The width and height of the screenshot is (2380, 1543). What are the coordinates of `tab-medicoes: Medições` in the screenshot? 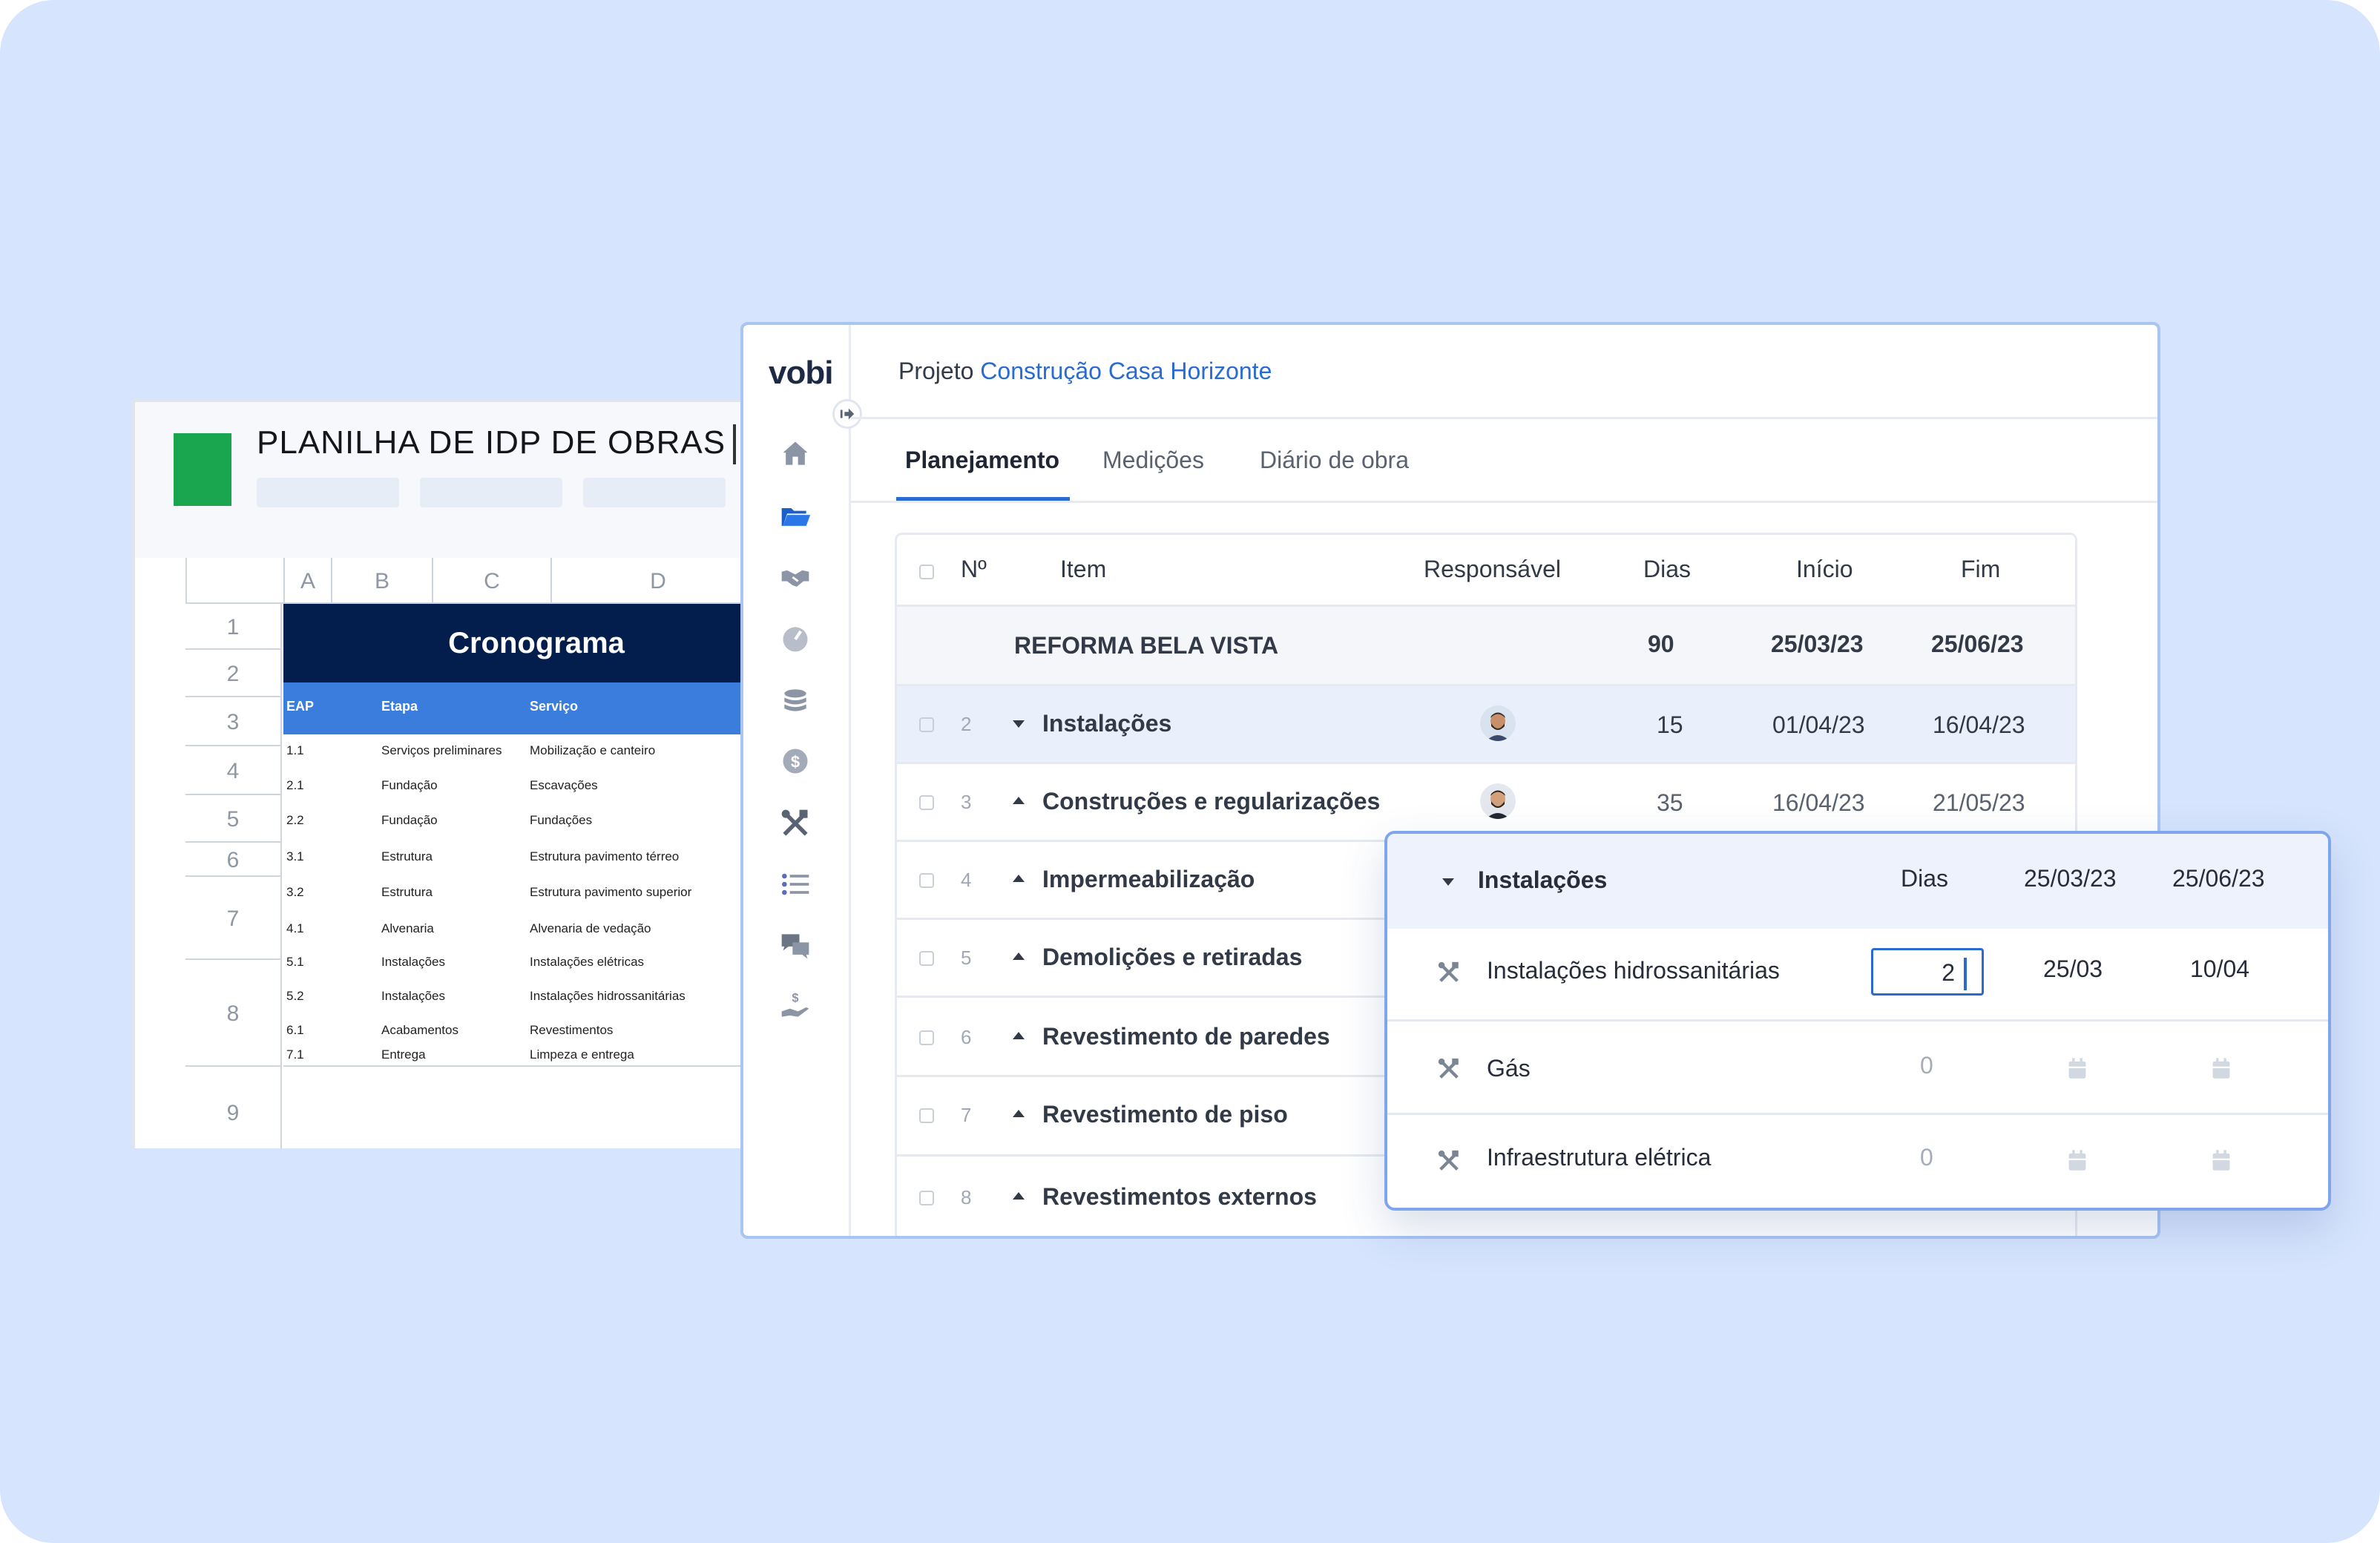 It's located at (1153, 461).